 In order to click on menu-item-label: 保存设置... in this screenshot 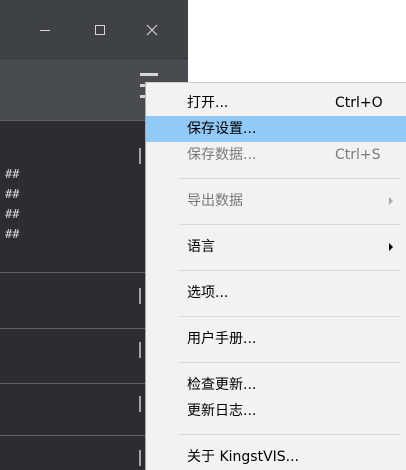, I will do `click(222, 129)`.